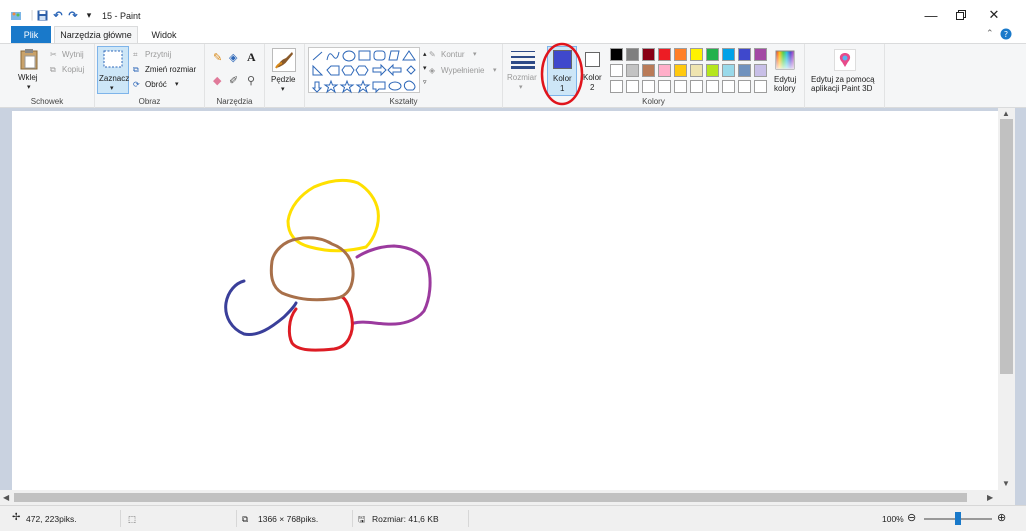 This screenshot has height=531, width=1026. What do you see at coordinates (425, 82) in the screenshot?
I see `shapes-expand-icon: ▿` at bounding box center [425, 82].